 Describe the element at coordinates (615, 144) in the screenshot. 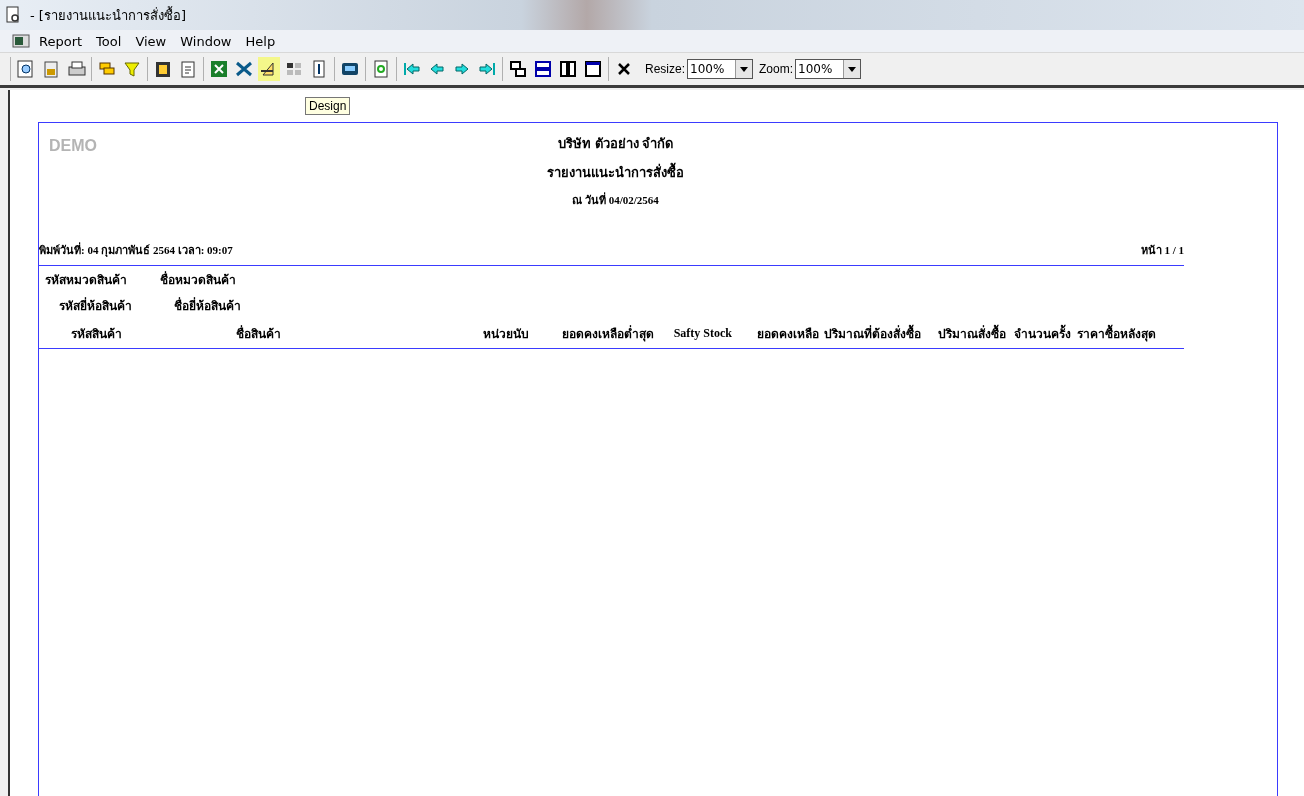

I see `company-name: บริษัท ตัวอย่าง จำกัด` at that location.